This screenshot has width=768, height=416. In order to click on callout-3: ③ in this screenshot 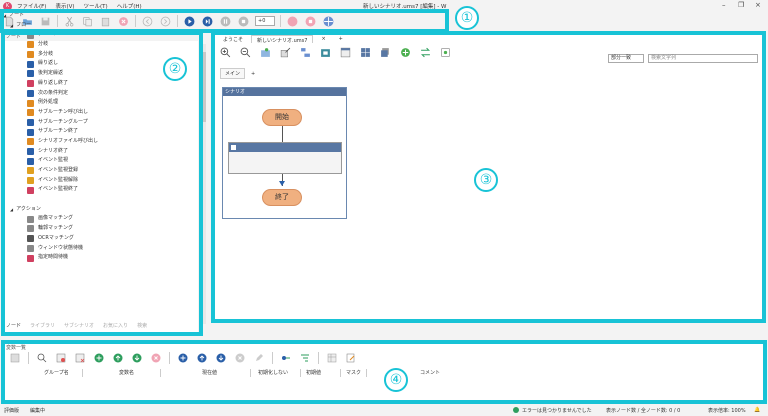, I will do `click(486, 180)`.